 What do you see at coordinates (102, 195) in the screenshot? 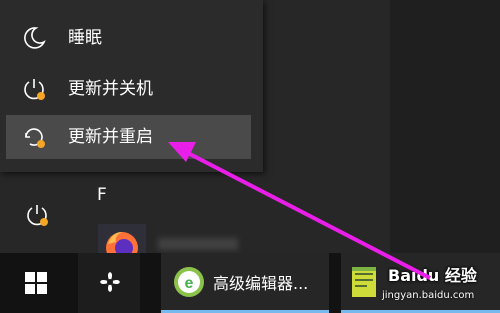
I see `app-list-section-letter: F` at bounding box center [102, 195].